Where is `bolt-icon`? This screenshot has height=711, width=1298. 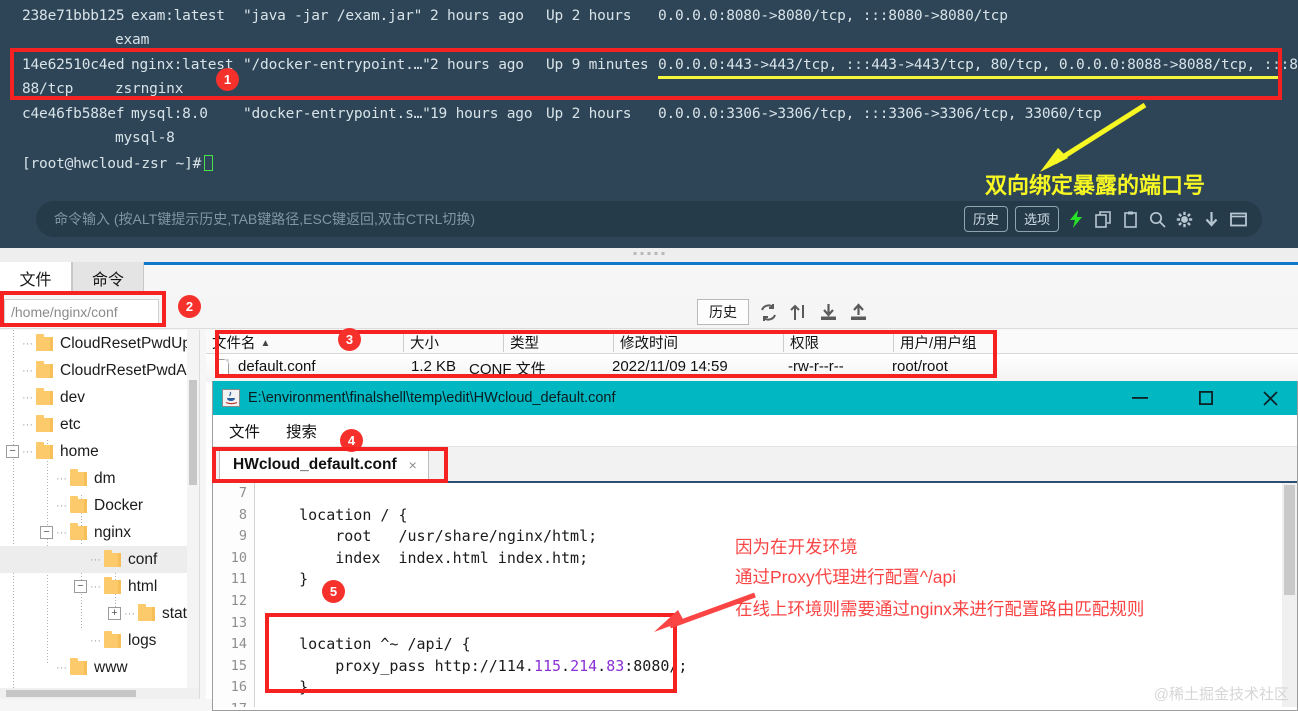 bolt-icon is located at coordinates (1076, 219).